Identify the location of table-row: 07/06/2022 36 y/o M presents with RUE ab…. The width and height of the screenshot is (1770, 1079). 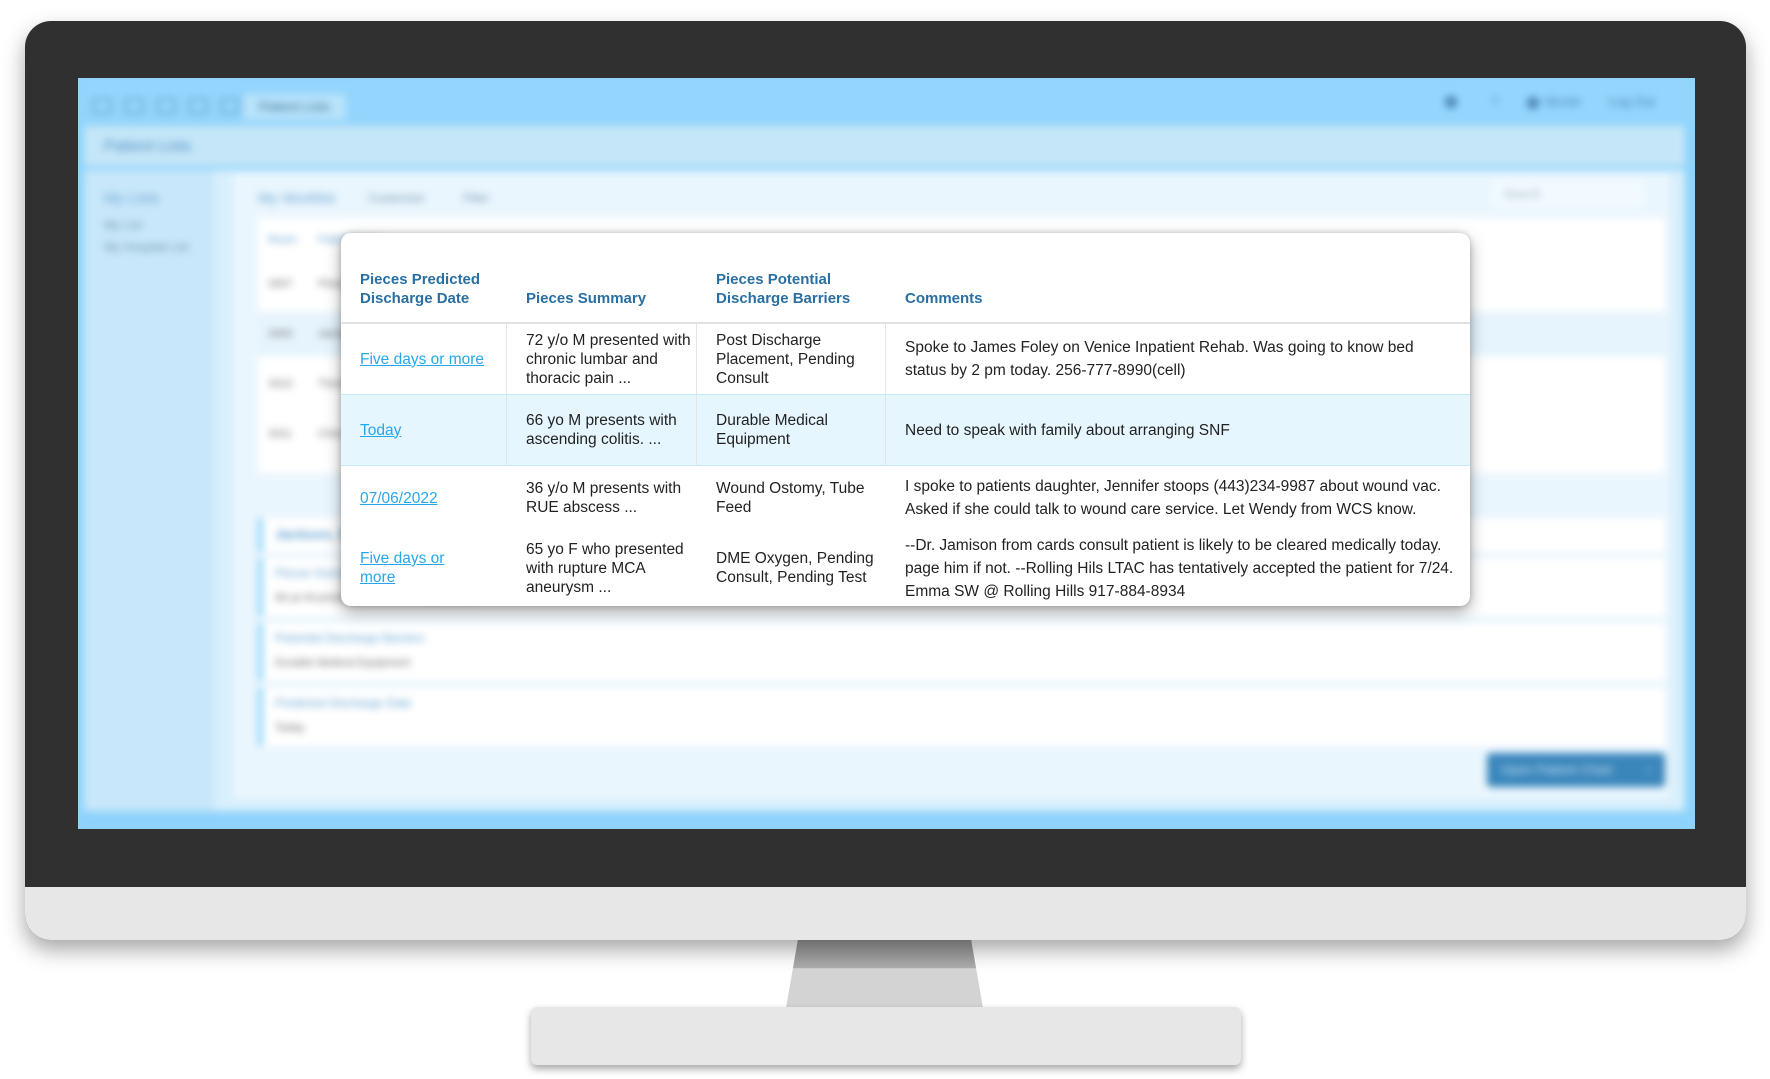
(905, 498).